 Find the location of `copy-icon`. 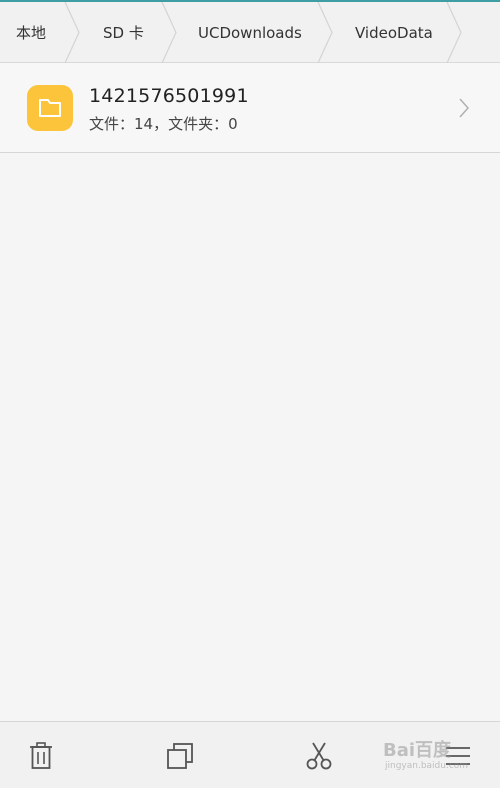

copy-icon is located at coordinates (180, 755).